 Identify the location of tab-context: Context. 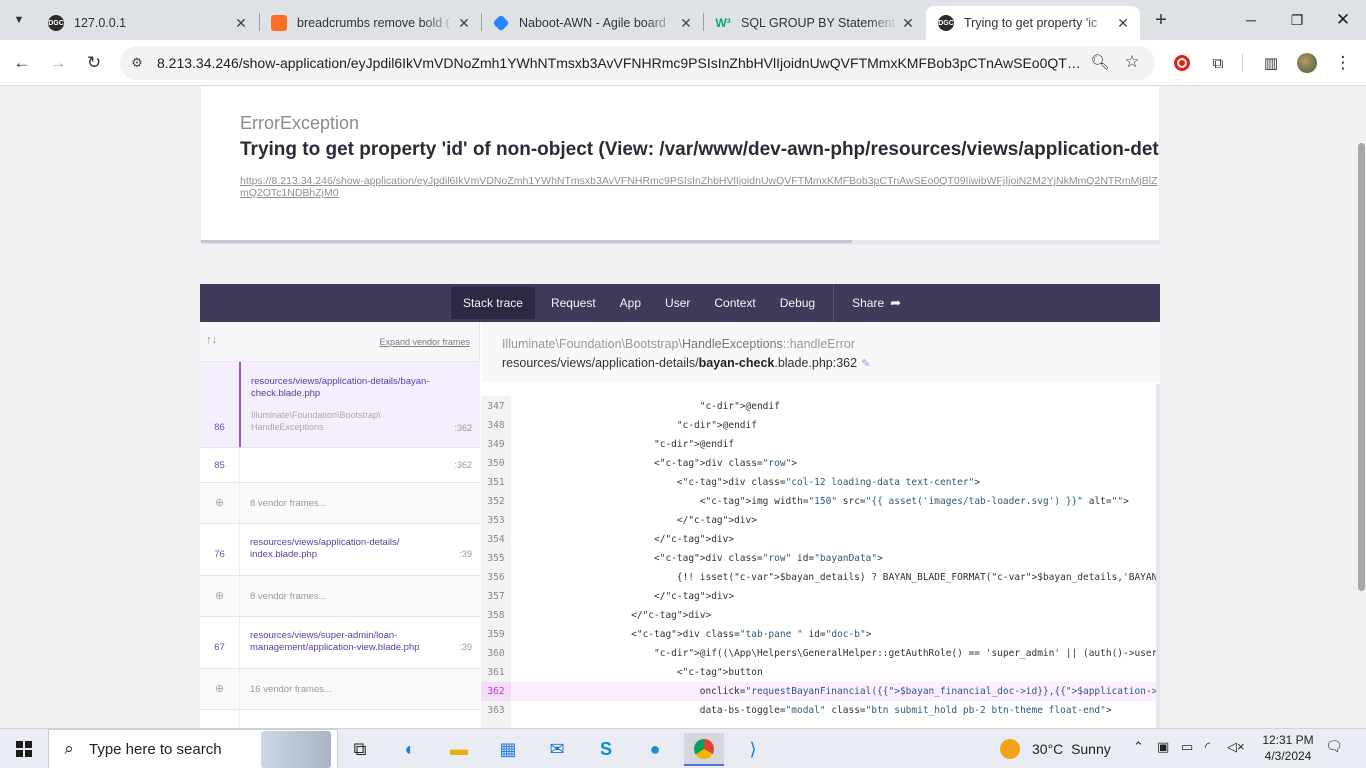
(734, 303).